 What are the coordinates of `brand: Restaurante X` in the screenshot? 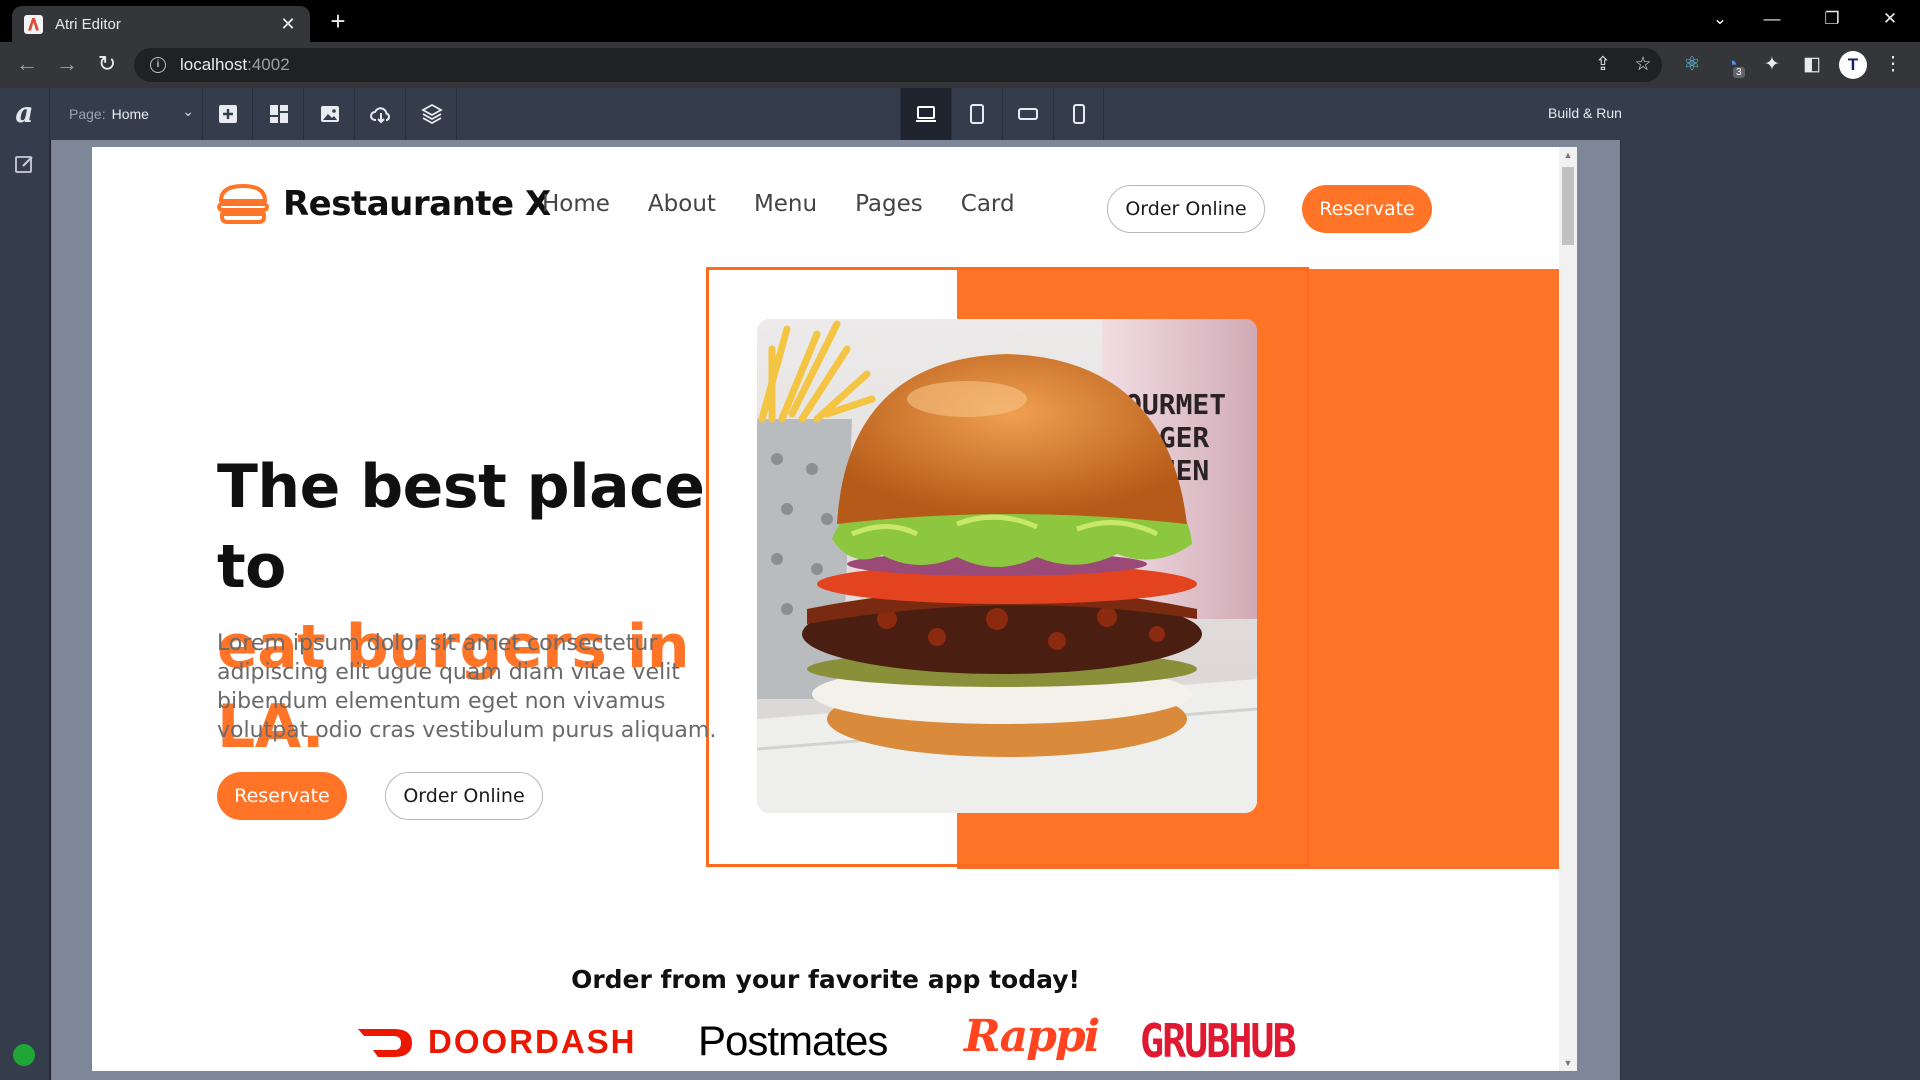 It's located at (384, 204).